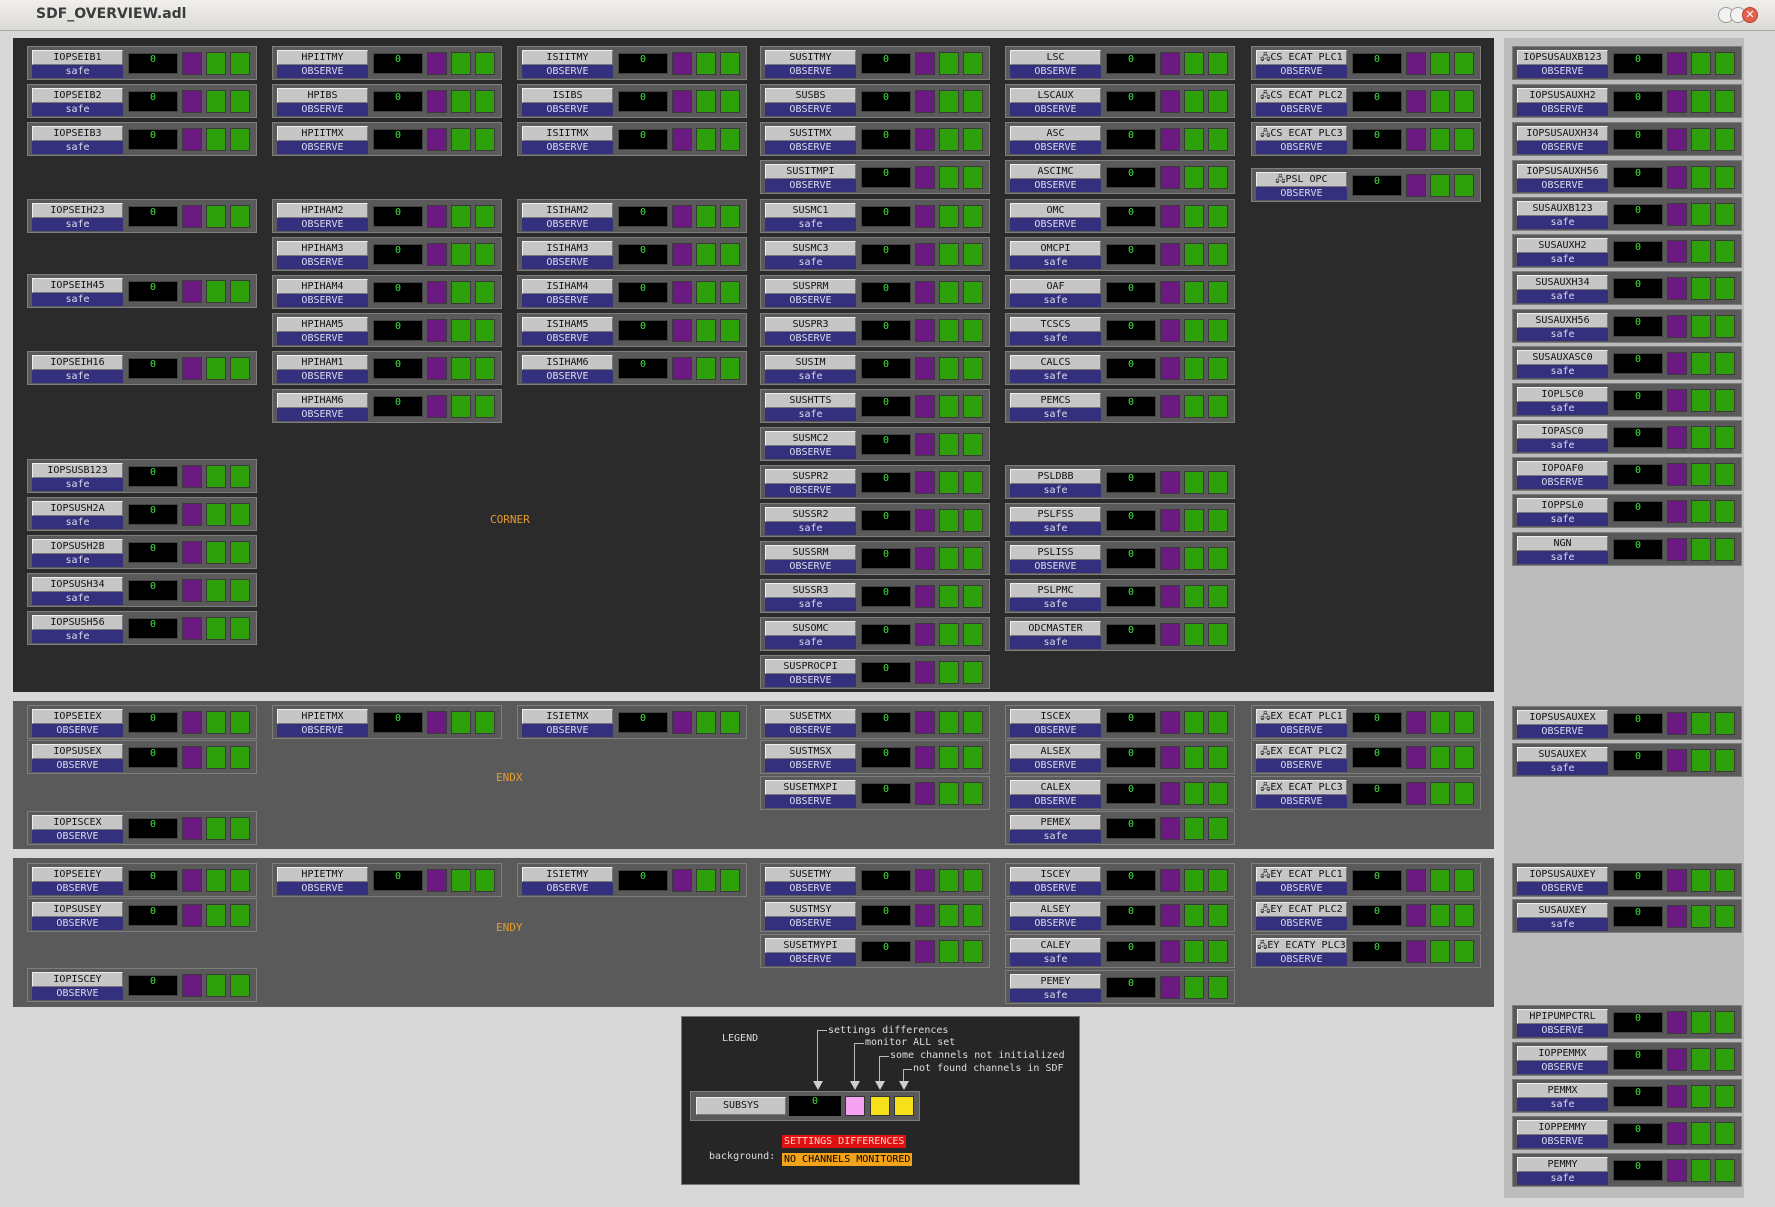 This screenshot has width=1775, height=1207. Describe the element at coordinates (567, 874) in the screenshot. I see `subsystem-button: ISIETMY` at that location.